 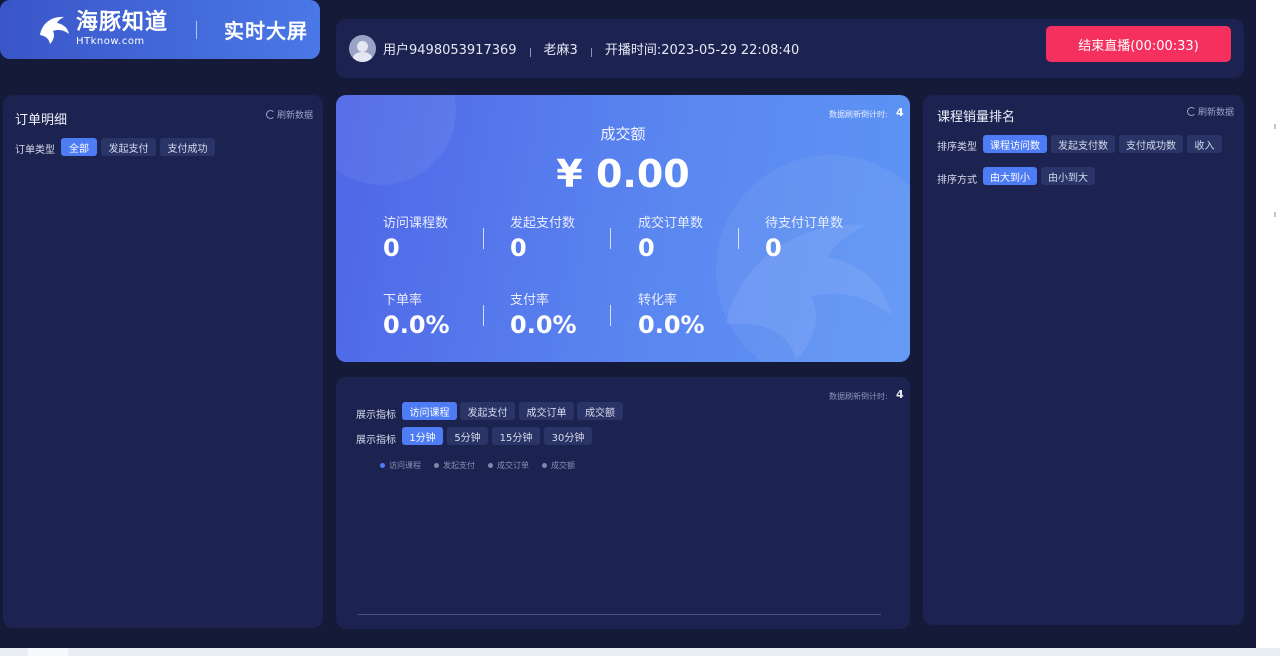 I want to click on start-time: 开播时间:2023-05-29 22:08:40, so click(x=702, y=50).